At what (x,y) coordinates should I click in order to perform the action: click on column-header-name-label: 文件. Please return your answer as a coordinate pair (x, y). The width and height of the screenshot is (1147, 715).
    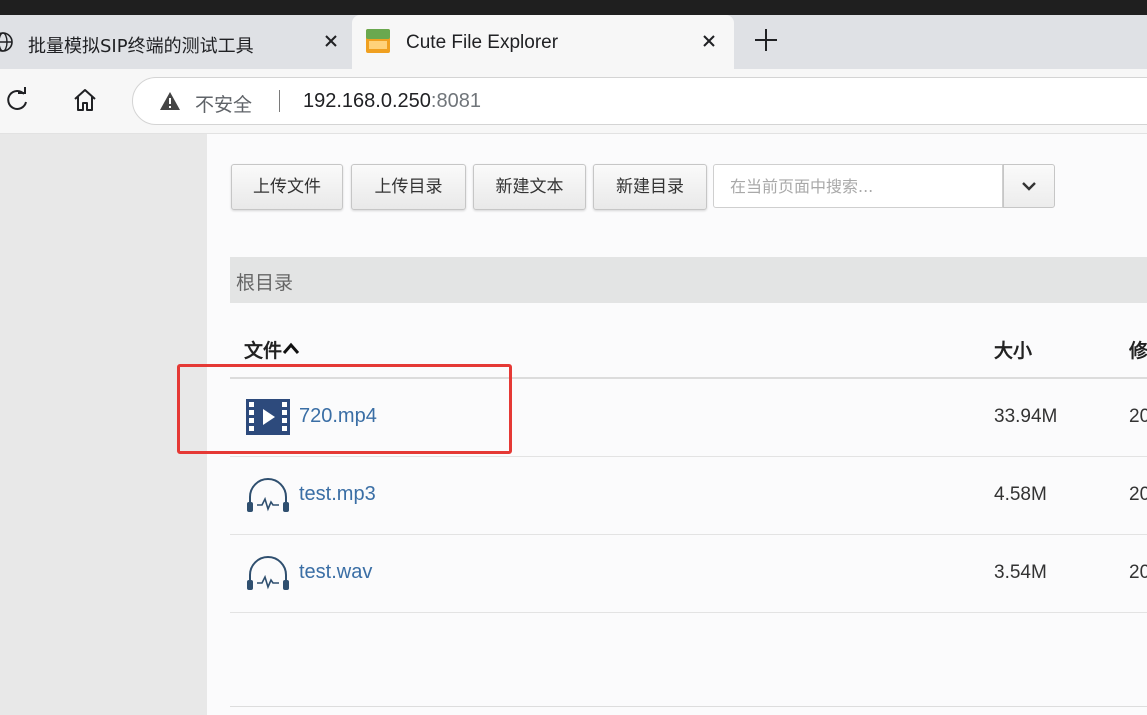
    Looking at the image, I should click on (263, 351).